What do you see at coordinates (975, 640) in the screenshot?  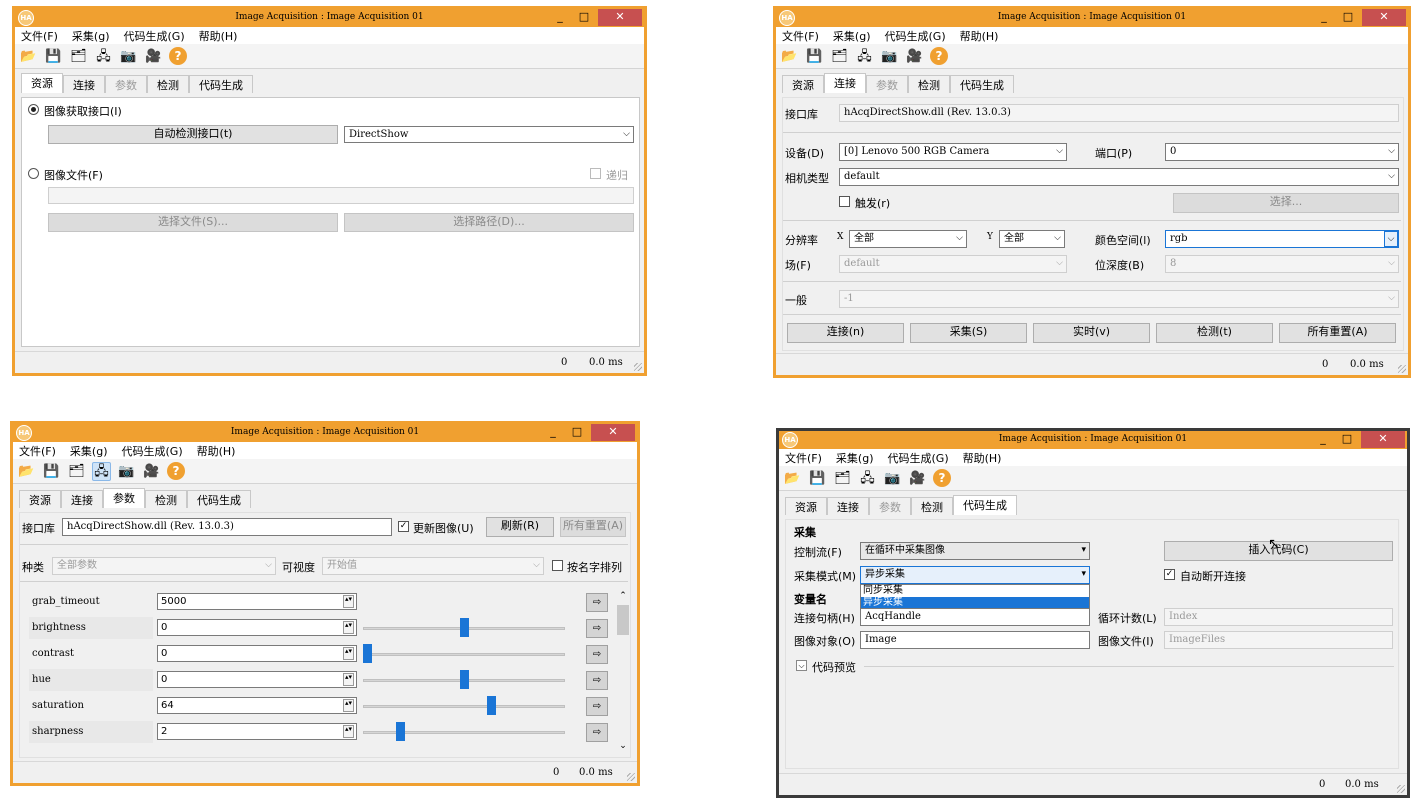 I see `image-object-input: Image` at bounding box center [975, 640].